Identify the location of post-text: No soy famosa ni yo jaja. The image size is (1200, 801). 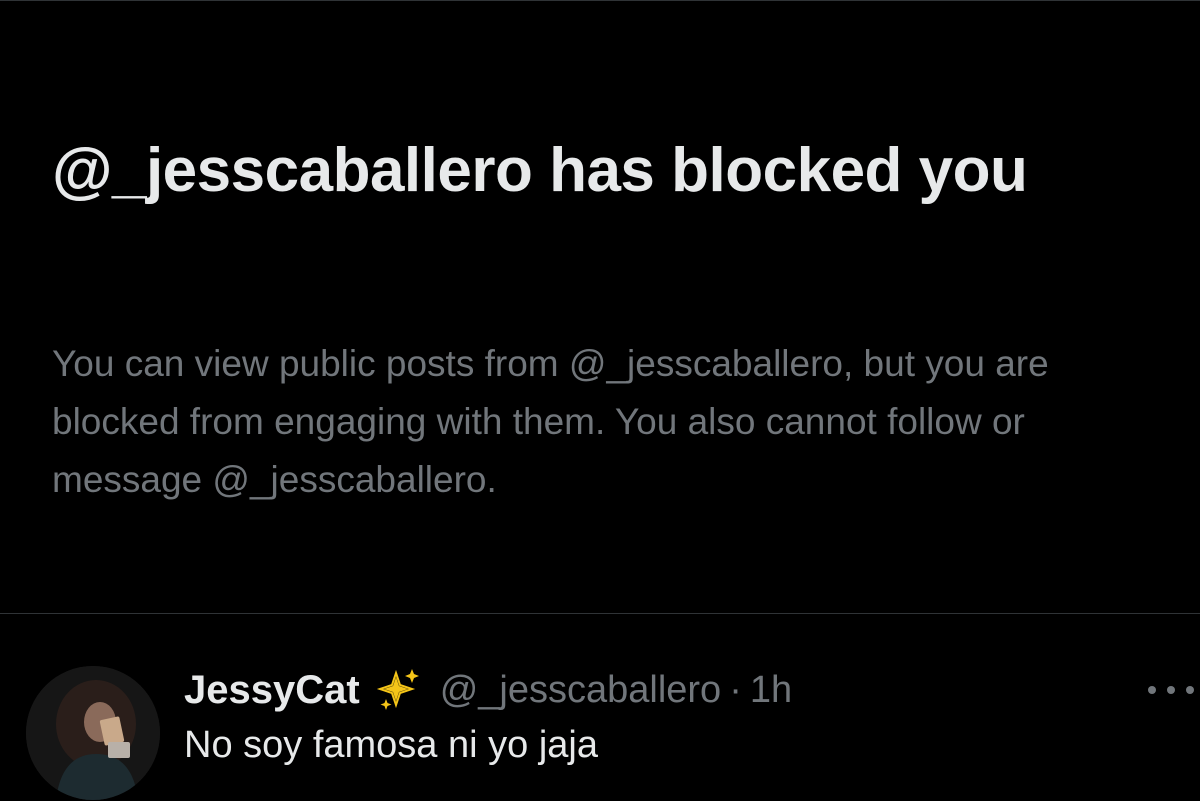
(391, 745).